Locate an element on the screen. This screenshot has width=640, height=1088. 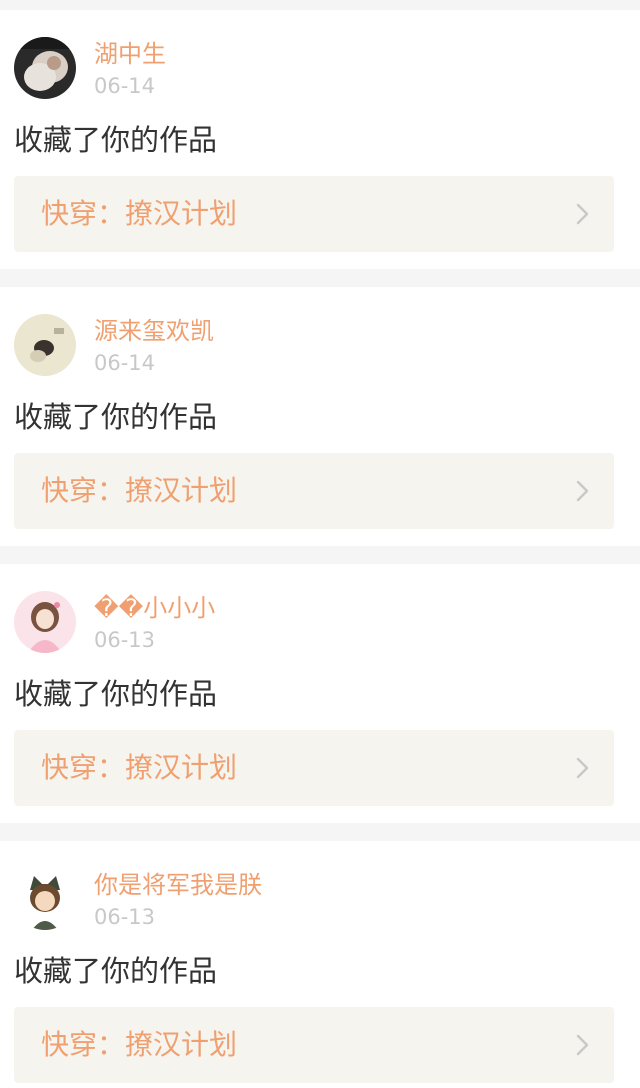
username: 你是将军我是朕 is located at coordinates (178, 885).